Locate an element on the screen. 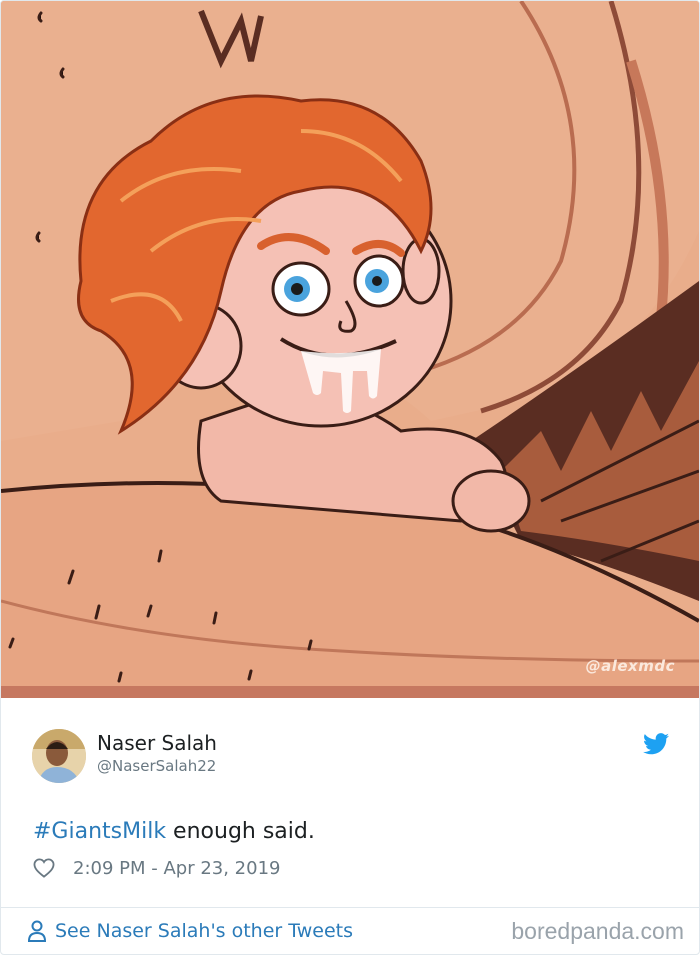 Image resolution: width=700 pixels, height=955 pixels. other-tweets-link: See Naser Salah's other Tweets is located at coordinates (190, 931).